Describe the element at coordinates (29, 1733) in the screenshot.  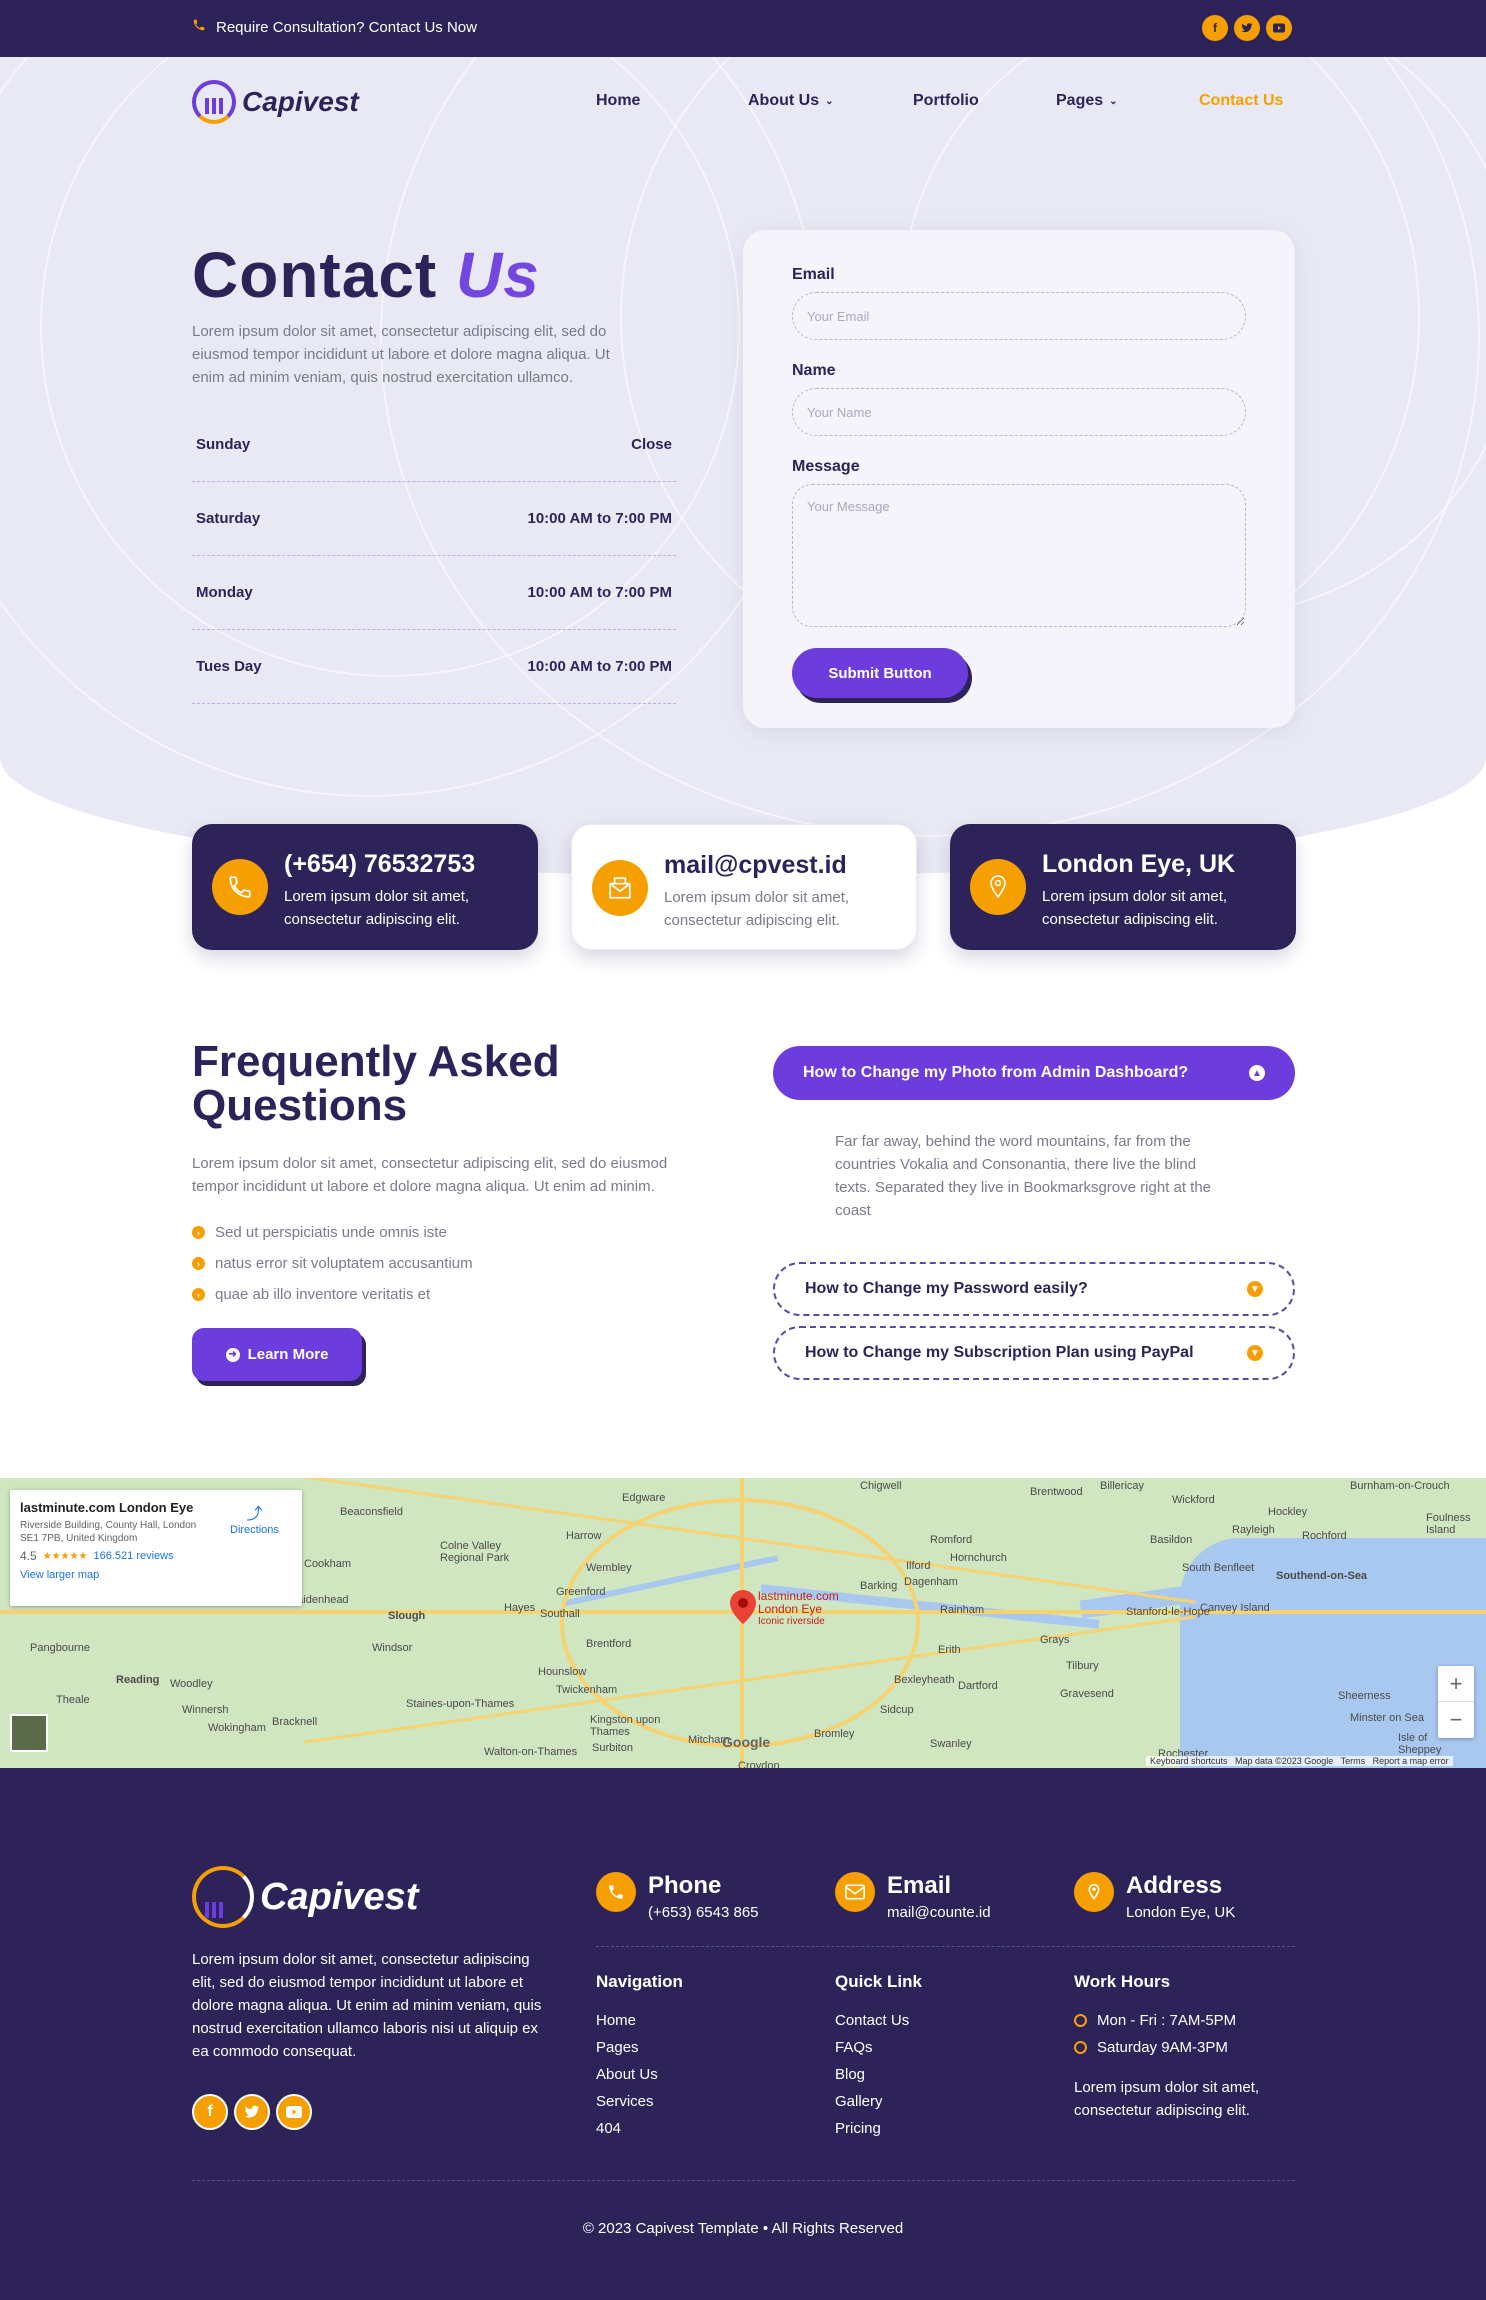
I see `satellite-toggle` at that location.